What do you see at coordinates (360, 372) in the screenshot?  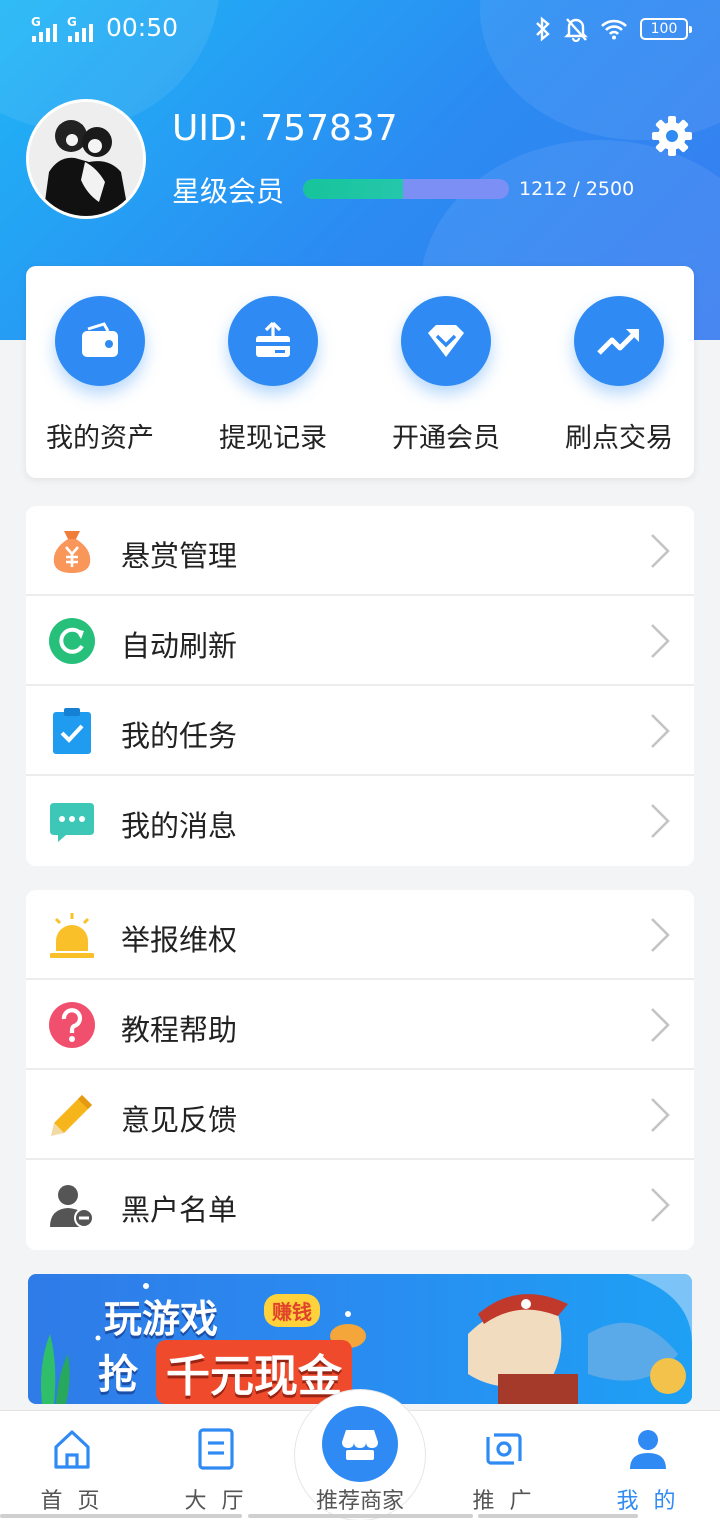 I see `quick-actions-card: 我的资产 提现记录 开通会员 刷点交易` at bounding box center [360, 372].